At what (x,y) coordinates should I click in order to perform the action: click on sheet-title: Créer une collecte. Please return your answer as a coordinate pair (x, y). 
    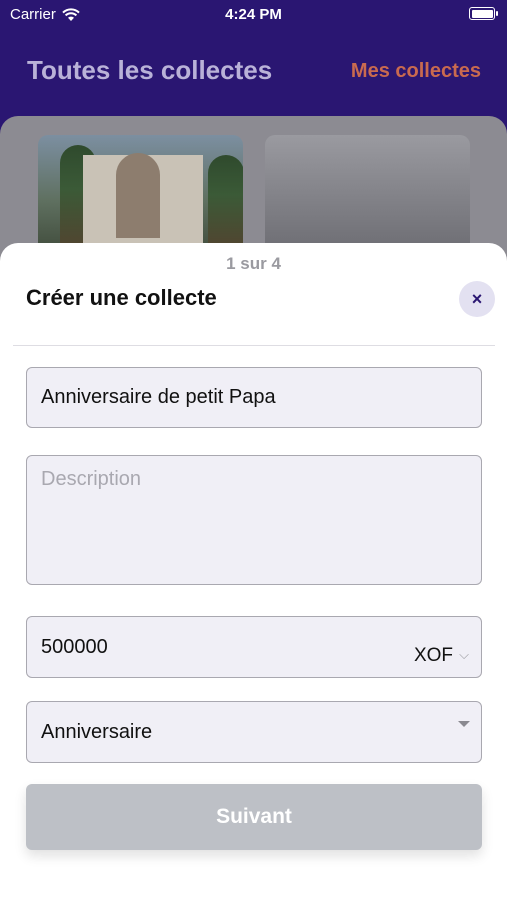
    Looking at the image, I should click on (121, 297).